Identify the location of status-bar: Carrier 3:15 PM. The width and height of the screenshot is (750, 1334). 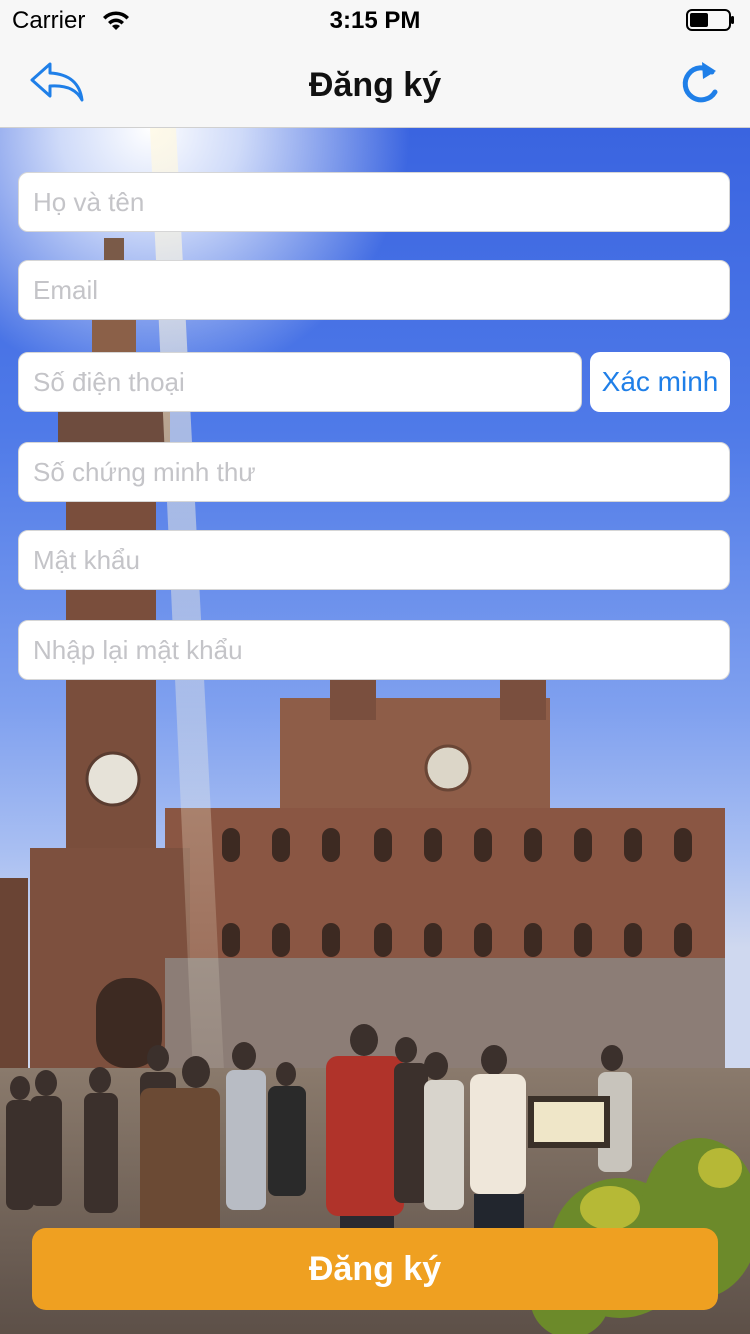
(375, 20).